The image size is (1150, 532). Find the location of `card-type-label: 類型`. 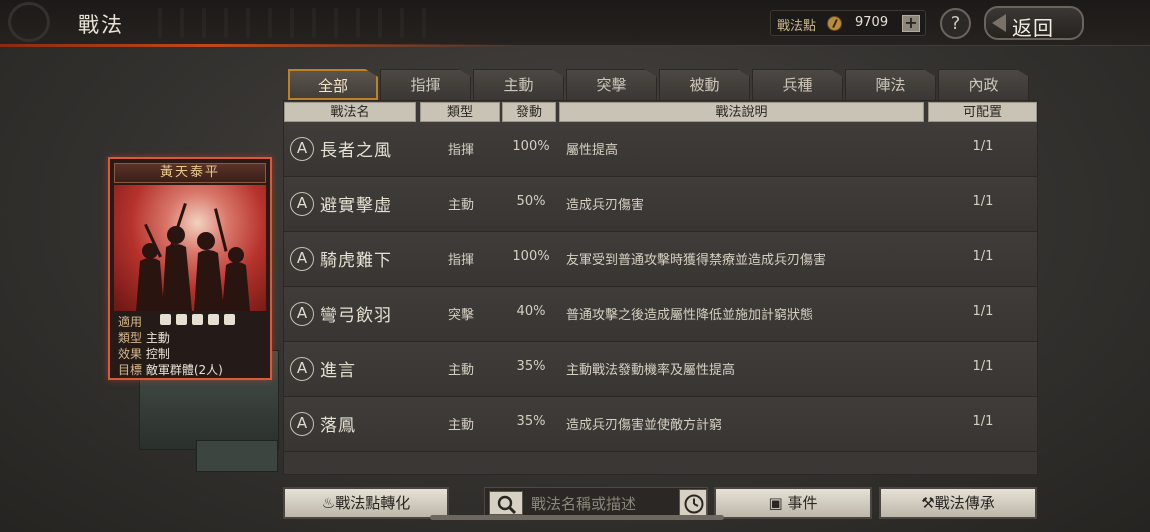

card-type-label: 類型 is located at coordinates (130, 338).